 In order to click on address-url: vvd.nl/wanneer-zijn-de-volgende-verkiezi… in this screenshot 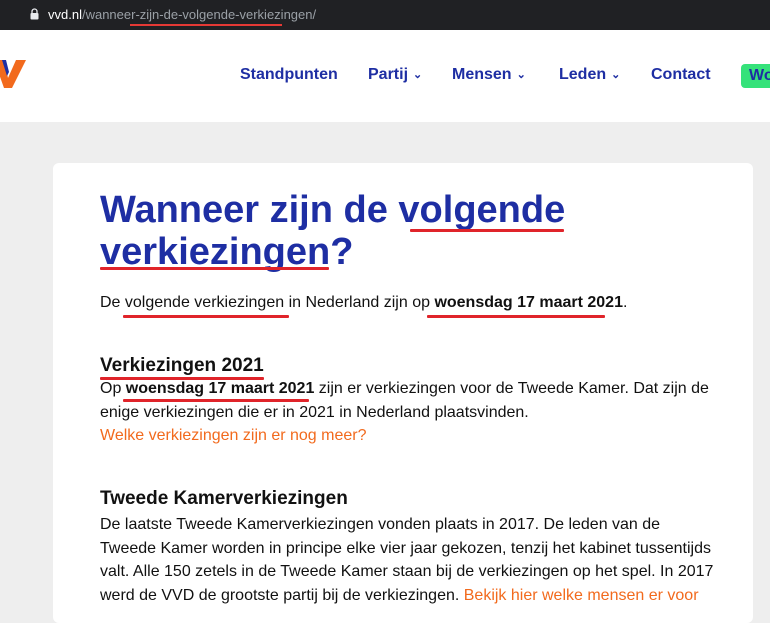, I will do `click(182, 14)`.